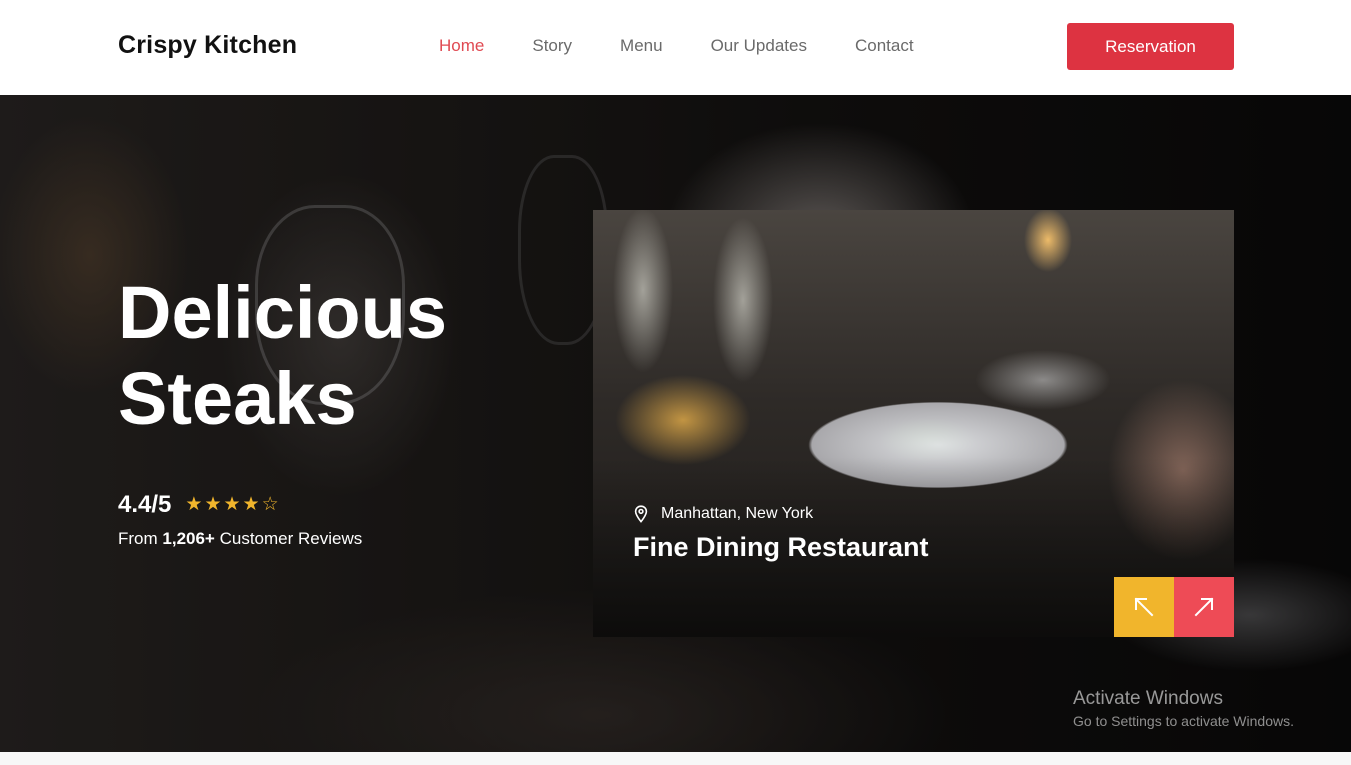 Image resolution: width=1351 pixels, height=765 pixels. I want to click on hero-title-line1: Delicious, so click(282, 312).